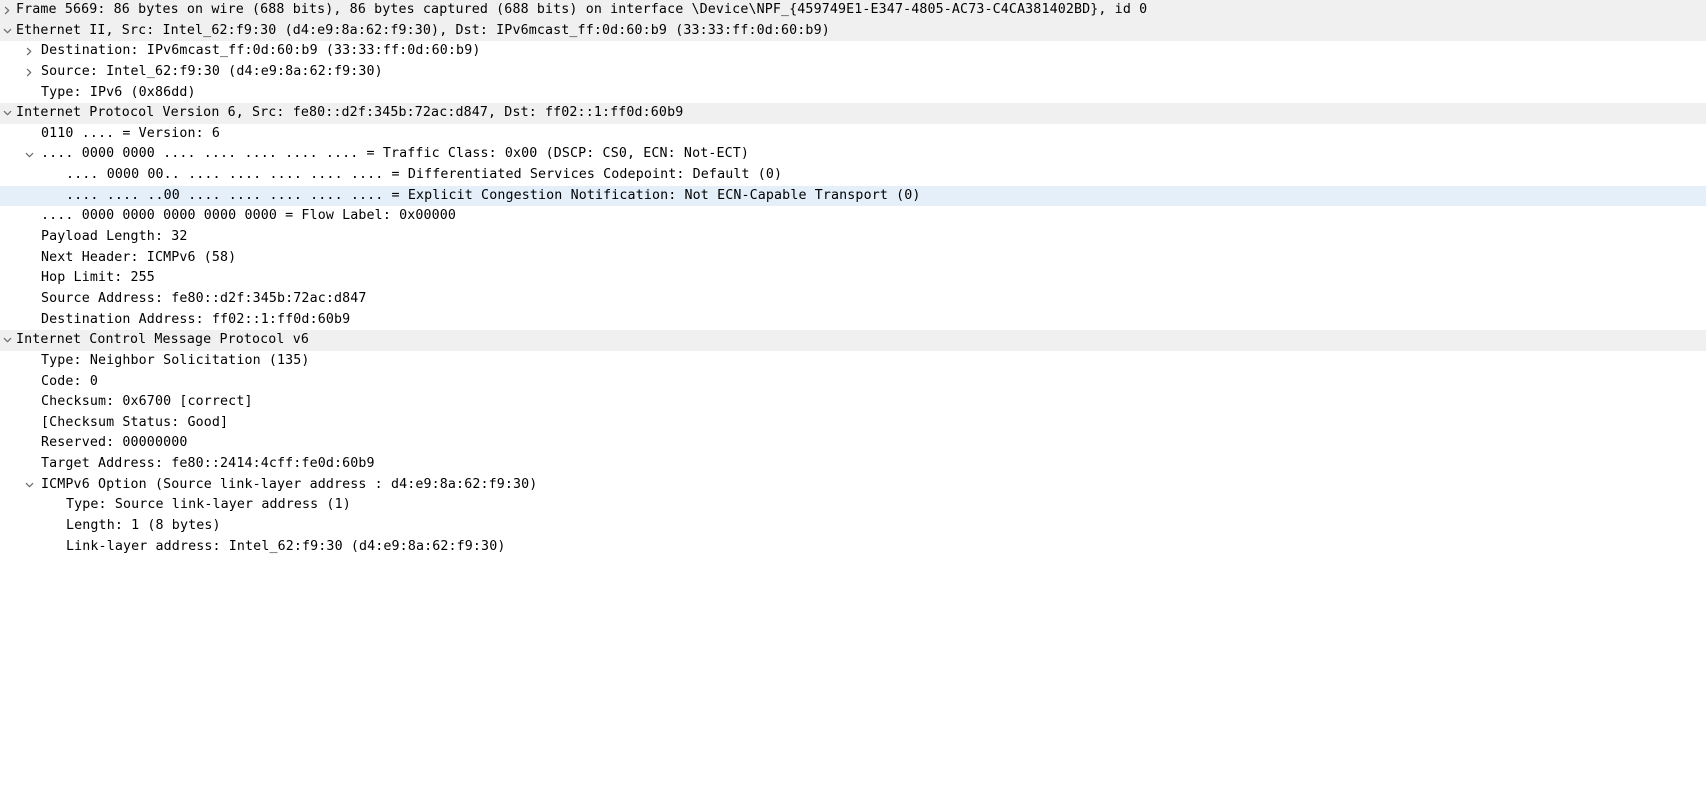  I want to click on tree-item-label: Hop Limit: 255, so click(98, 278).